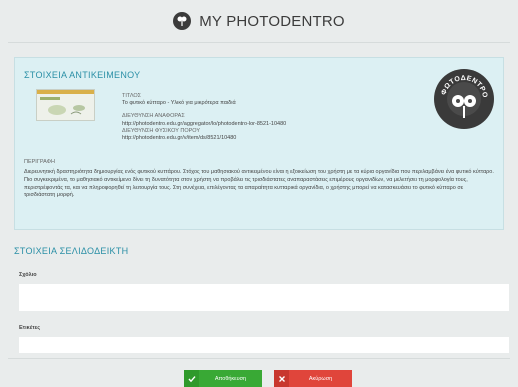 The height and width of the screenshot is (387, 518). Describe the element at coordinates (259, 358) in the screenshot. I see `footer-divider` at that location.